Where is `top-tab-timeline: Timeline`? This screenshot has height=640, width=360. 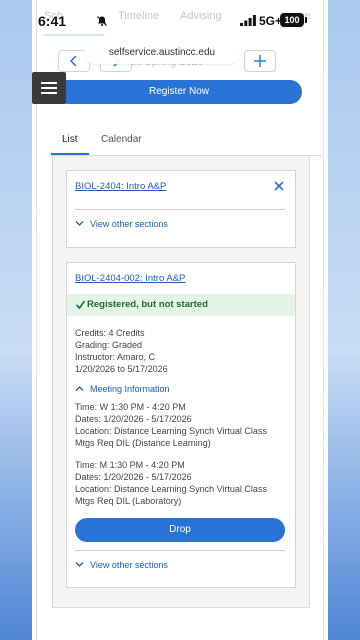
top-tab-timeline: Timeline is located at coordinates (138, 16).